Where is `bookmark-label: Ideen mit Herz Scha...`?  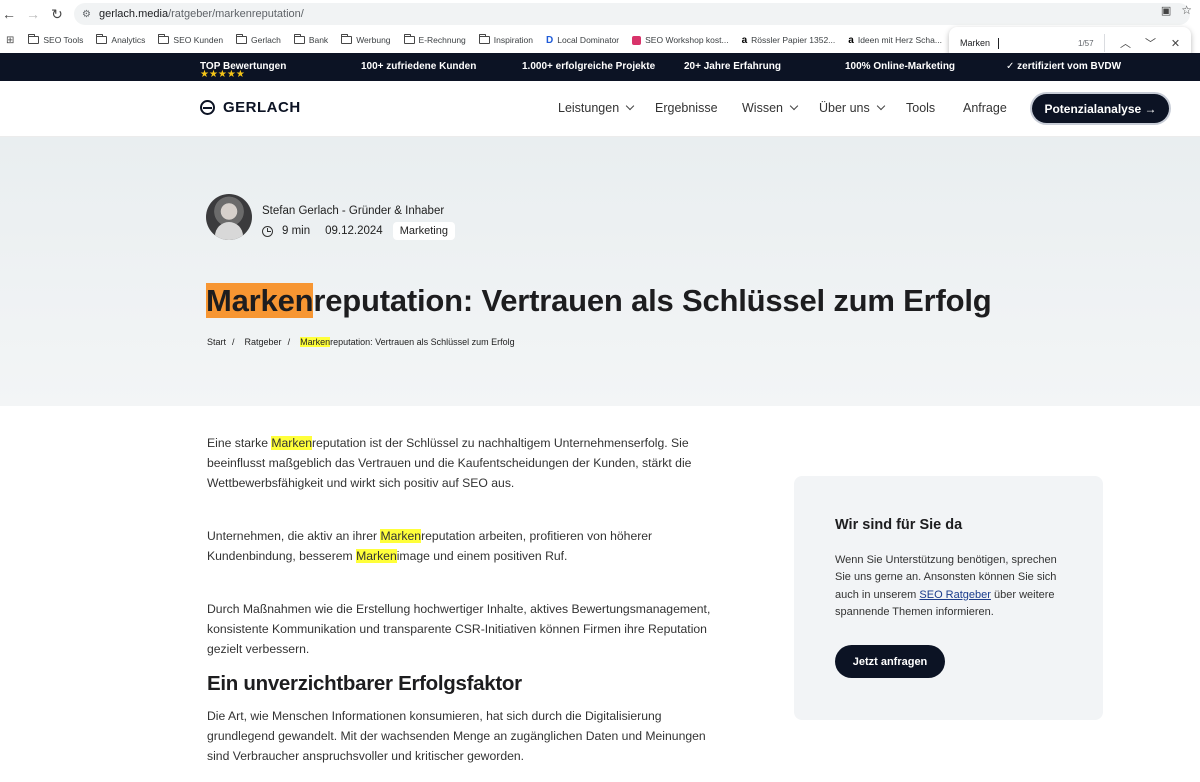 bookmark-label: Ideen mit Herz Scha... is located at coordinates (899, 40).